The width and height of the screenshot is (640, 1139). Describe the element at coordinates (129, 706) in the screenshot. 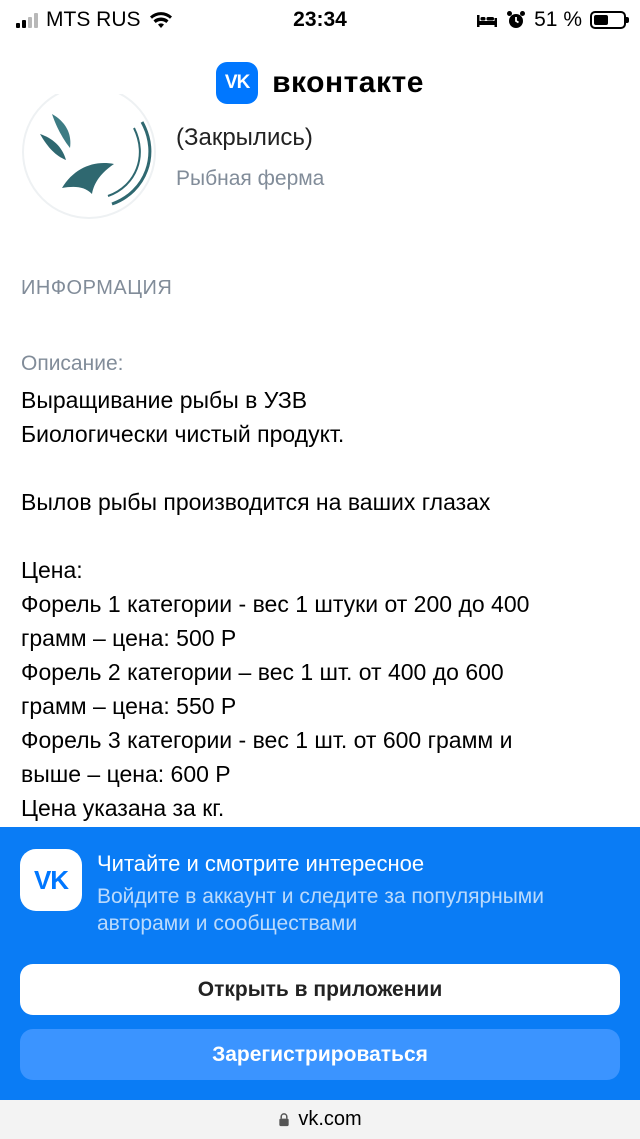

I see `description-line: грамм – цена: 550 Р` at that location.